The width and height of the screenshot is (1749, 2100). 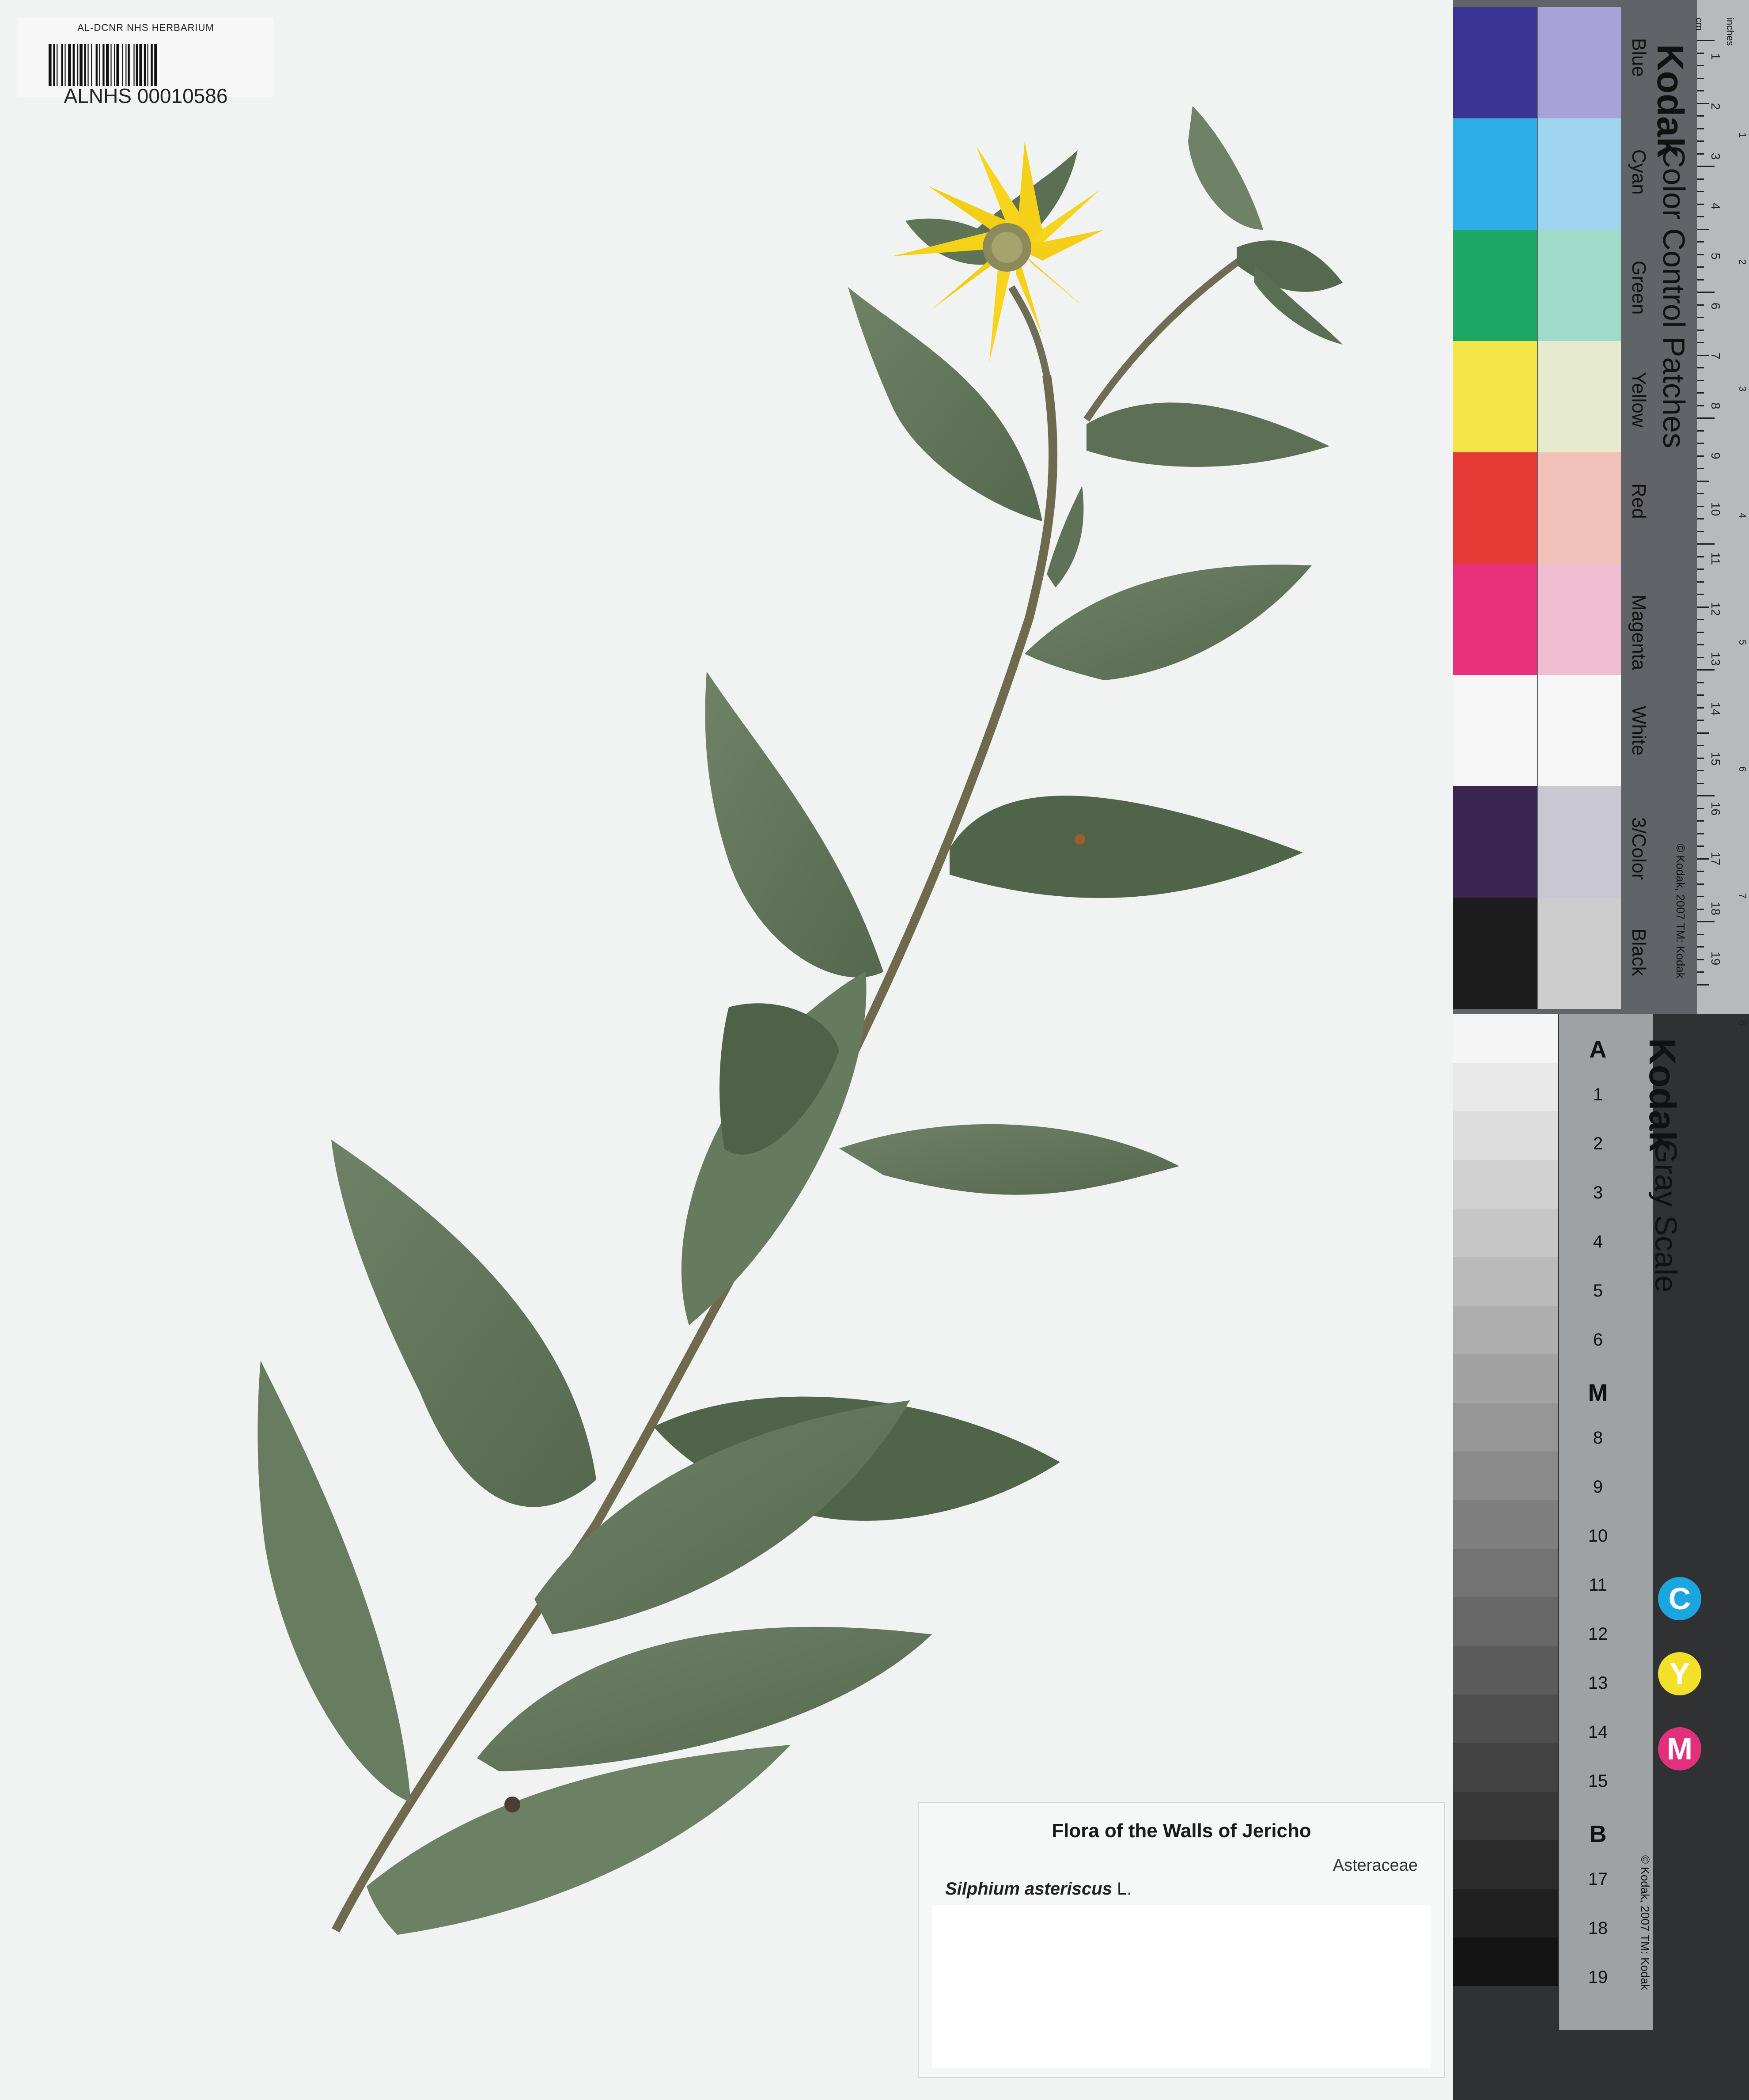 What do you see at coordinates (1715, 609) in the screenshot?
I see `ruler-cm-number: 12` at bounding box center [1715, 609].